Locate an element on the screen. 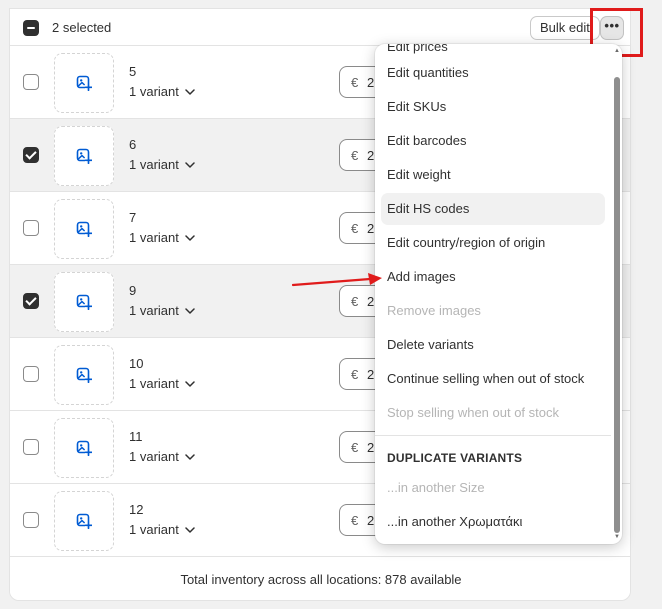 The height and width of the screenshot is (609, 662). menu-item: Edit barcodes is located at coordinates (493, 141).